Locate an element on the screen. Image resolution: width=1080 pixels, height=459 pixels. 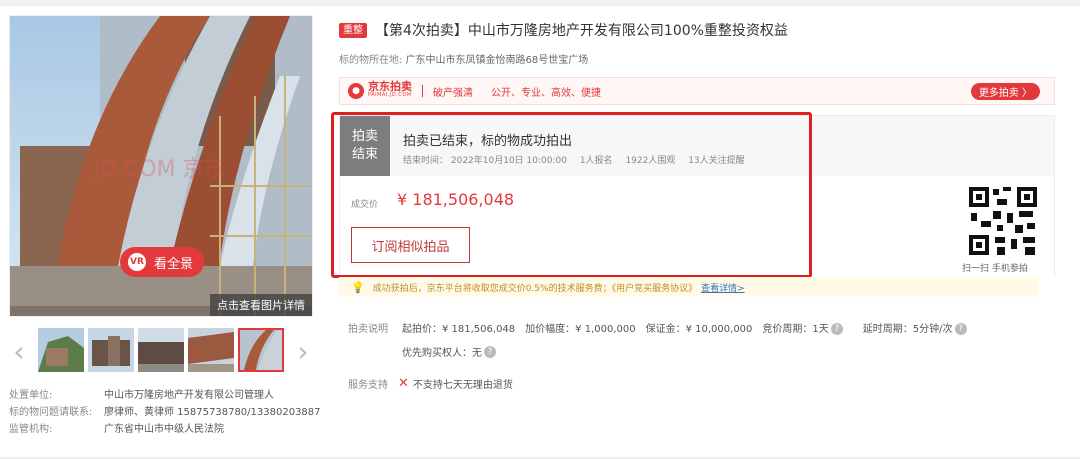
view-details-link: 查看详情> is located at coordinates (723, 287).